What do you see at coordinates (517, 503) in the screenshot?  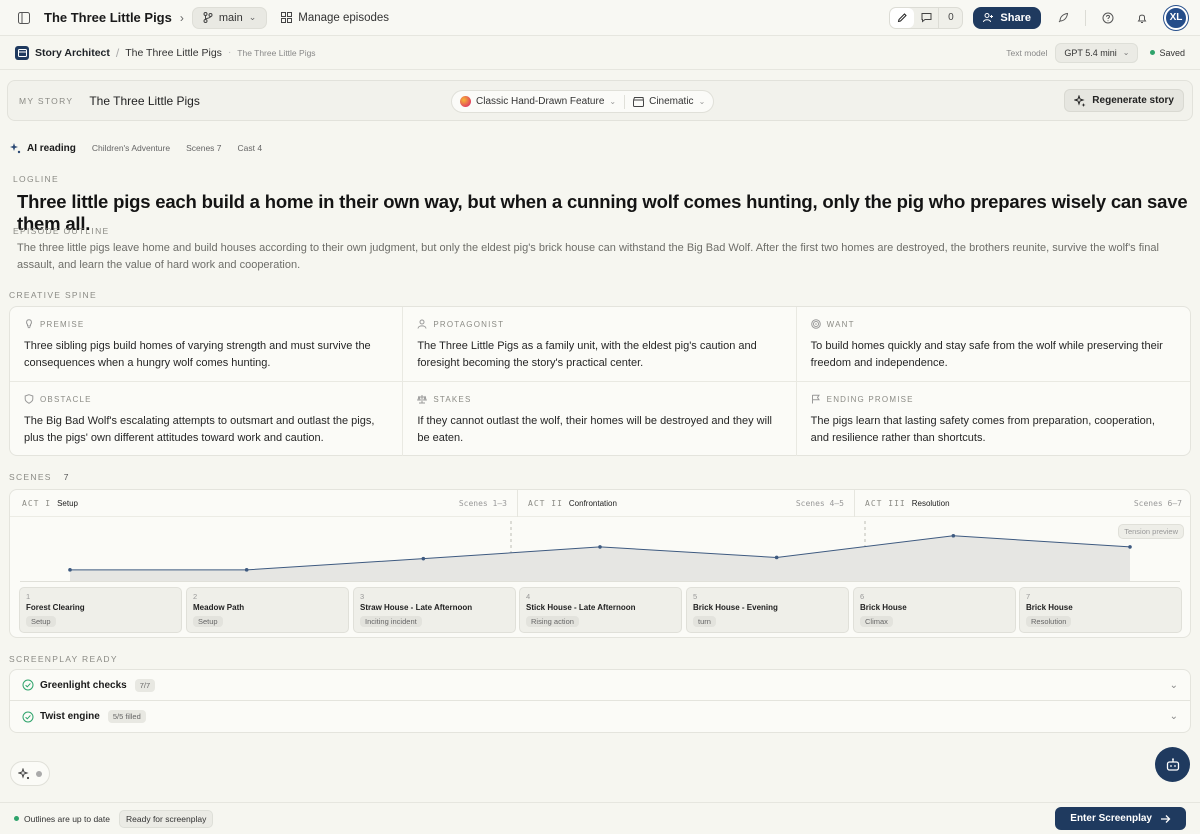 I see `act-divider` at bounding box center [517, 503].